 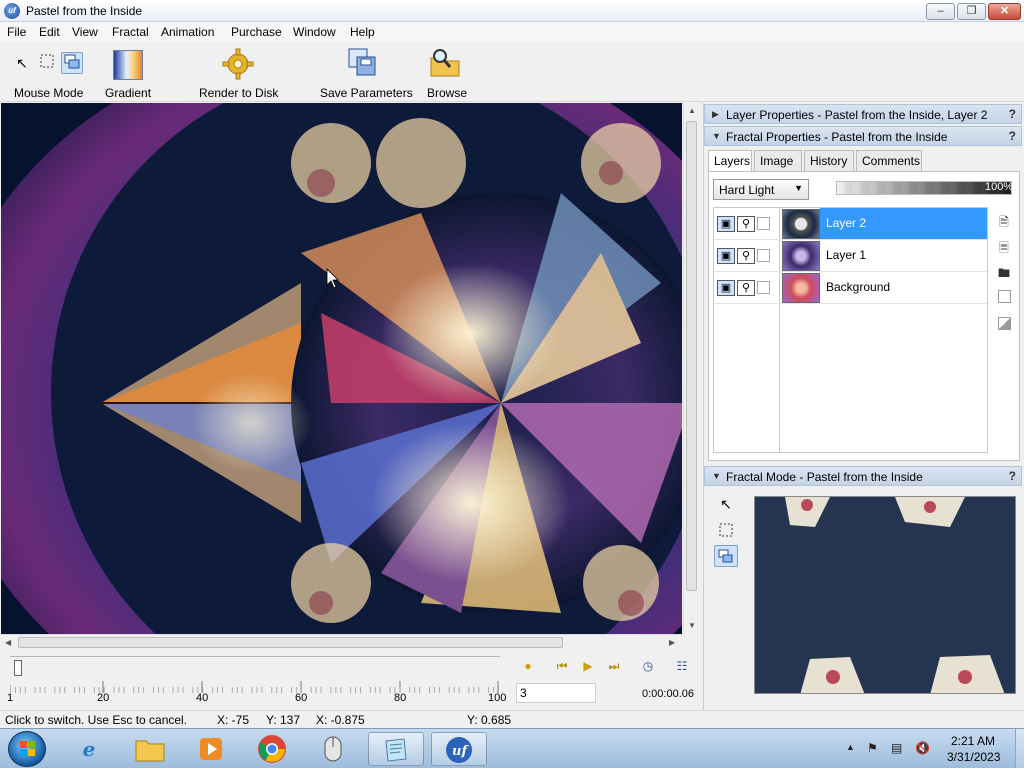 I want to click on mouse-app-icon, so click(x=333, y=749).